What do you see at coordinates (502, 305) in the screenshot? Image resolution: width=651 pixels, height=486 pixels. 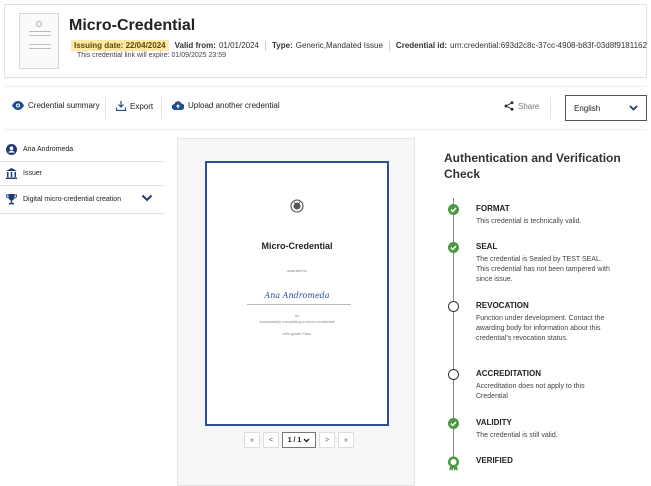 I see `step-name: REVOCATION` at bounding box center [502, 305].